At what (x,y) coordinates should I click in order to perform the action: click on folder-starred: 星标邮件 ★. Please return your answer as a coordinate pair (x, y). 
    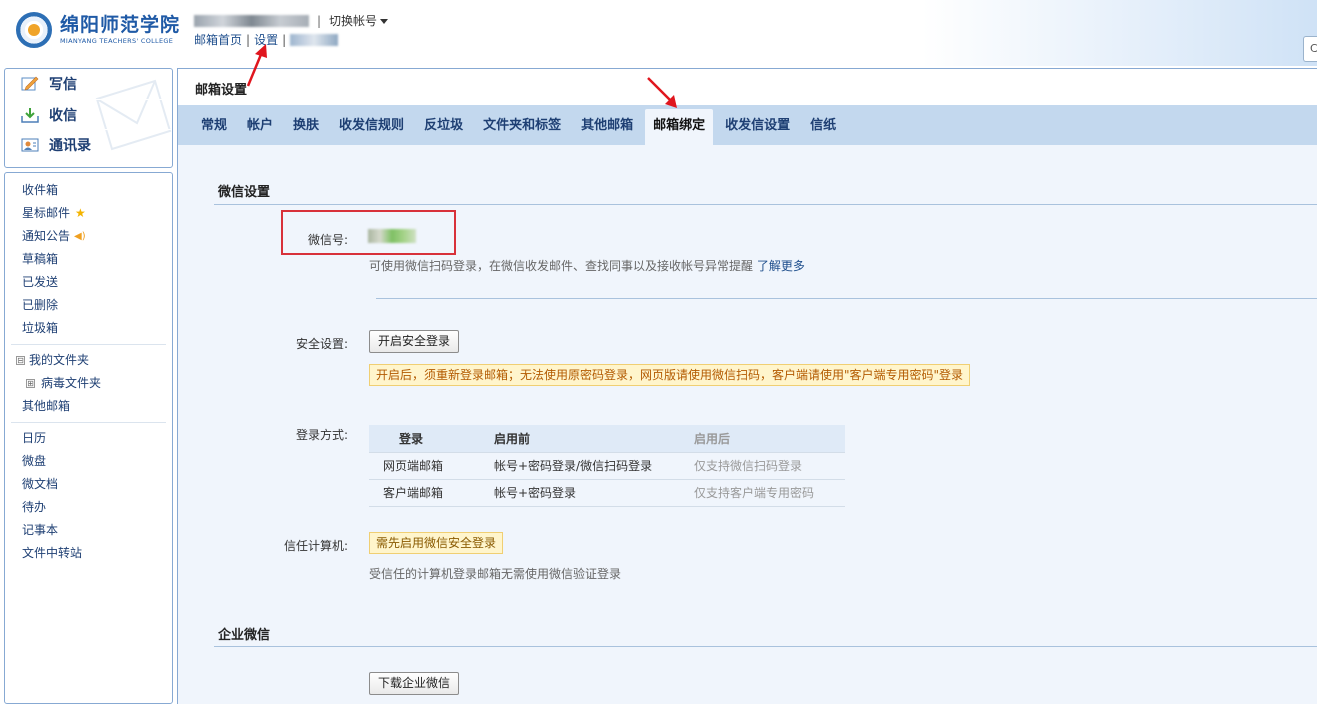
    Looking at the image, I should click on (88, 213).